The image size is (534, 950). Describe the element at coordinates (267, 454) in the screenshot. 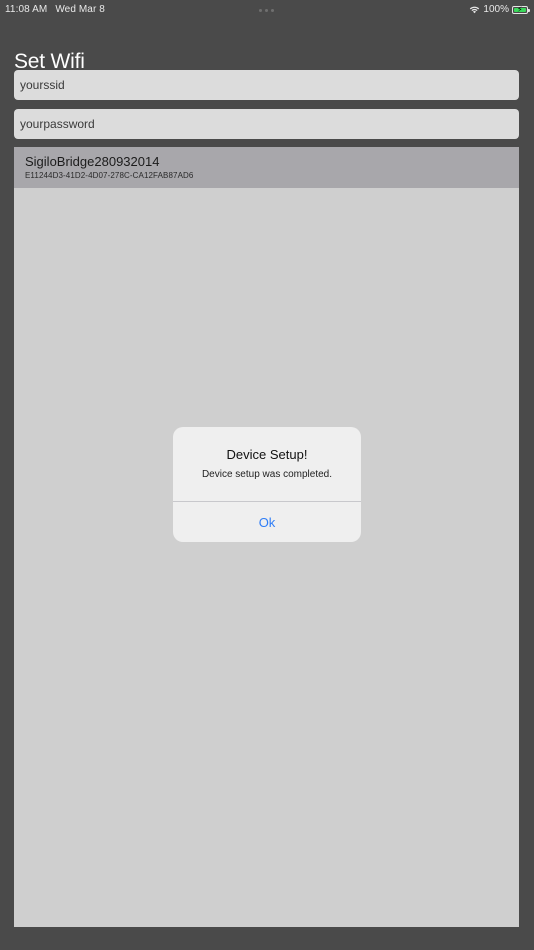

I see `alert-title: Device Setup!` at that location.